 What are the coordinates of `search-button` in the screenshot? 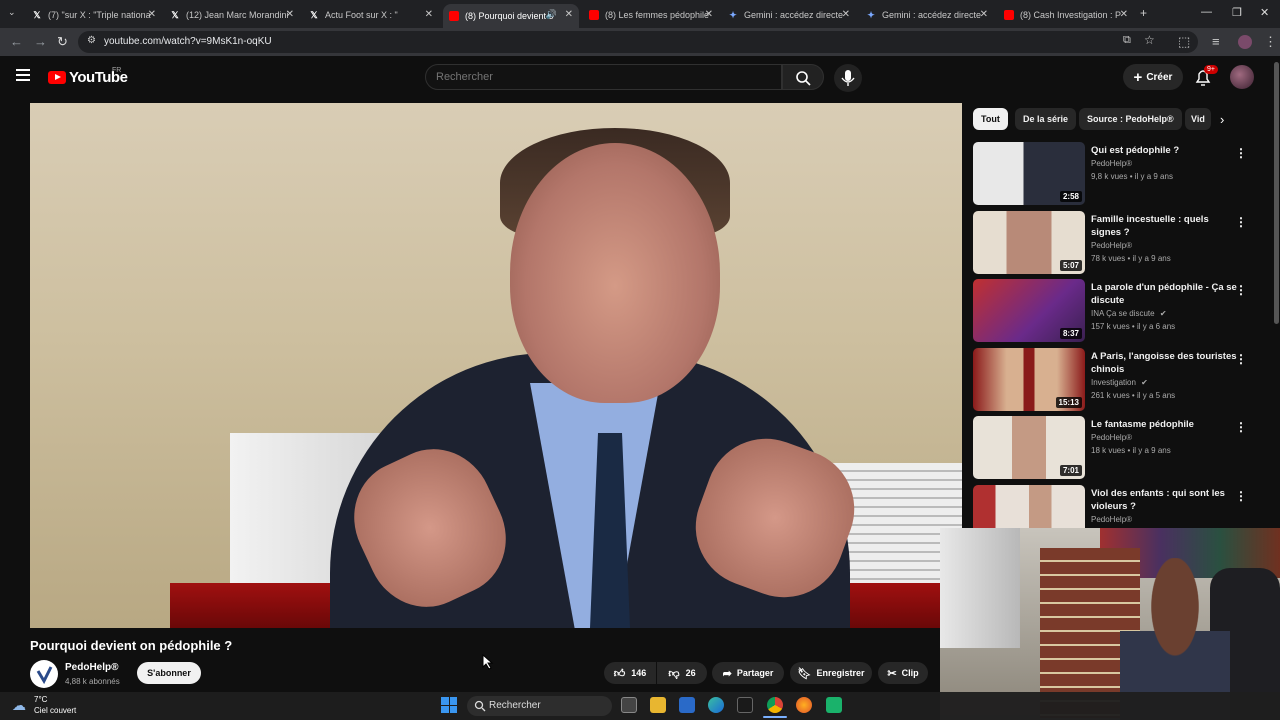 It's located at (803, 77).